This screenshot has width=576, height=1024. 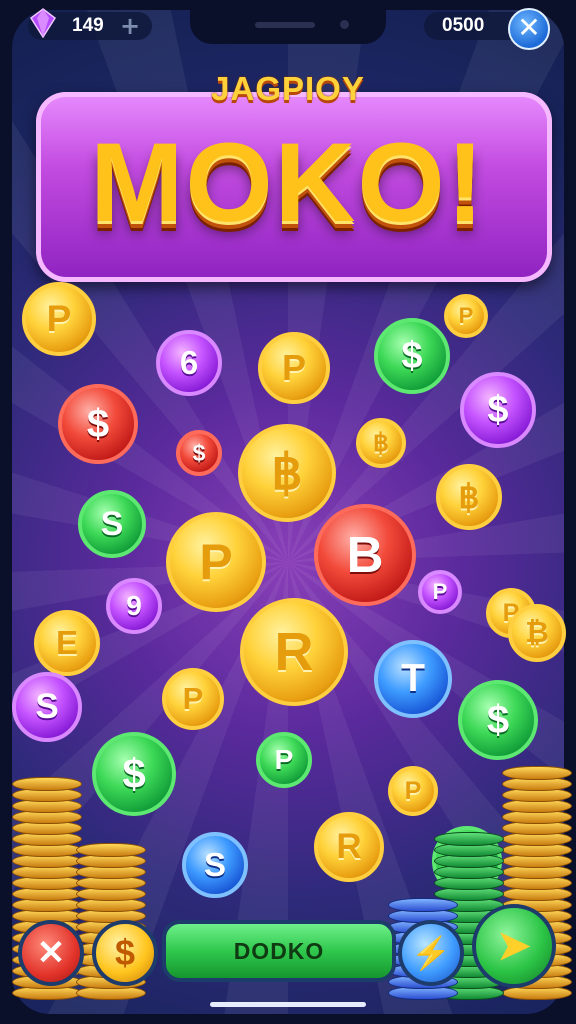 I want to click on coin-blue: S, so click(x=215, y=865).